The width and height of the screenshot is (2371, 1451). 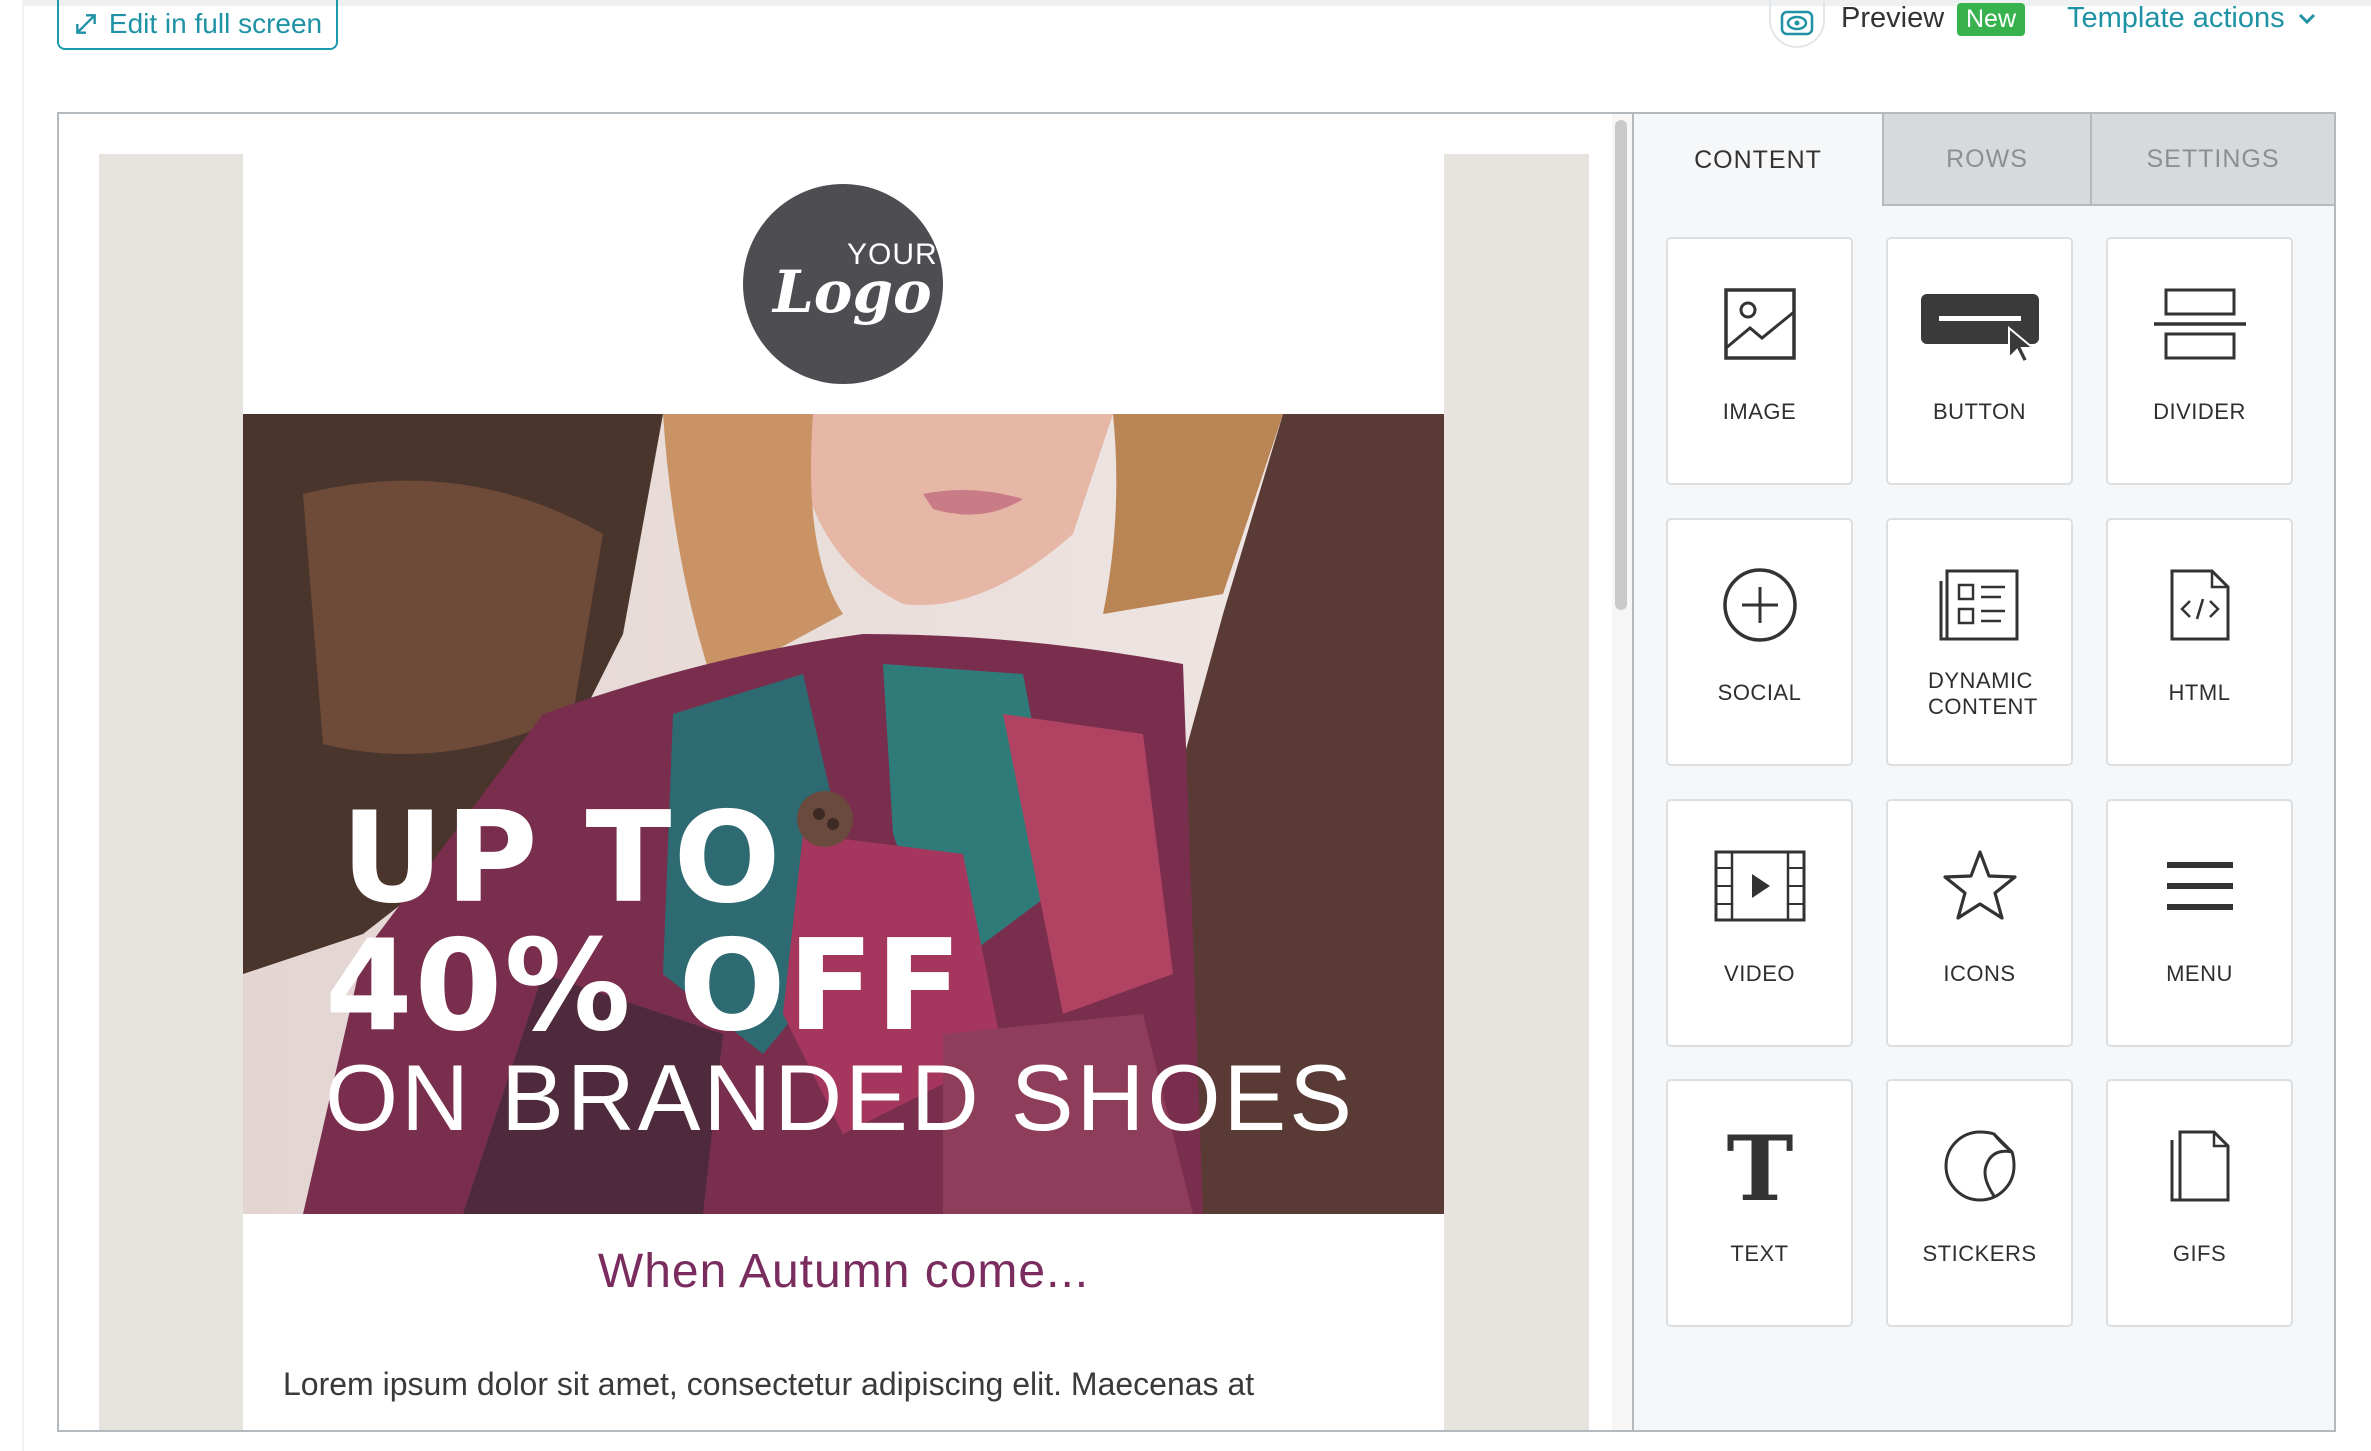 I want to click on tab-content: CONTENT, so click(x=1758, y=160).